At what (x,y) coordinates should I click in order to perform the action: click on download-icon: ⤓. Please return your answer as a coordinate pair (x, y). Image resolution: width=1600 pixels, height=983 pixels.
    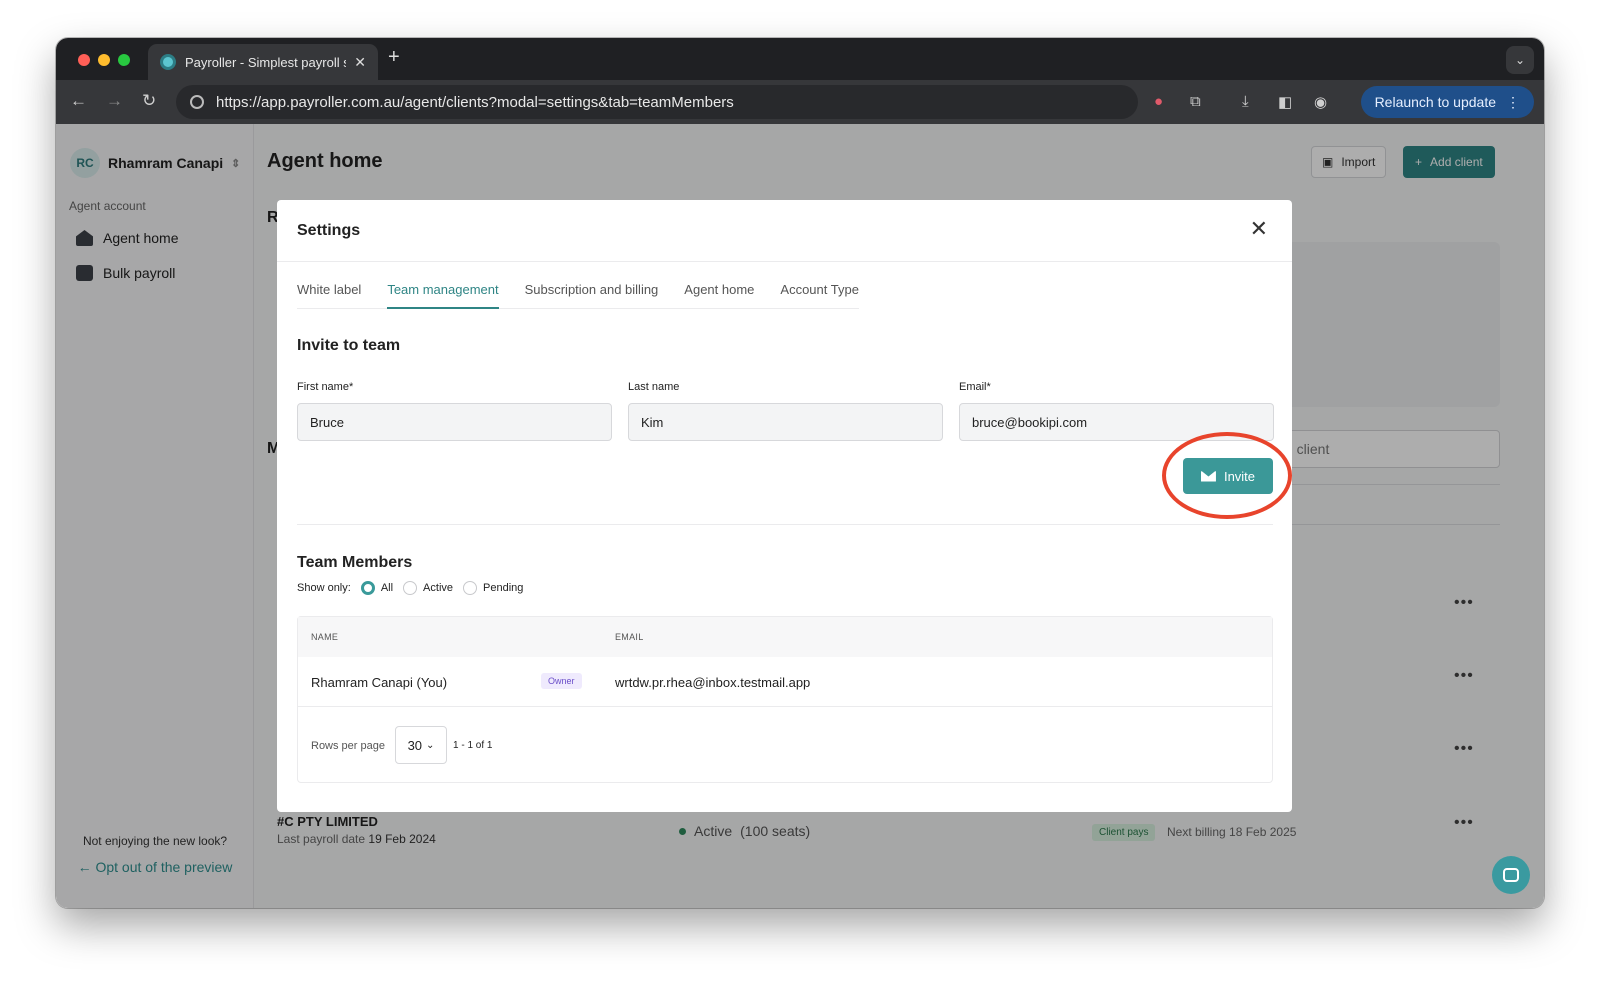
    Looking at the image, I should click on (1245, 101).